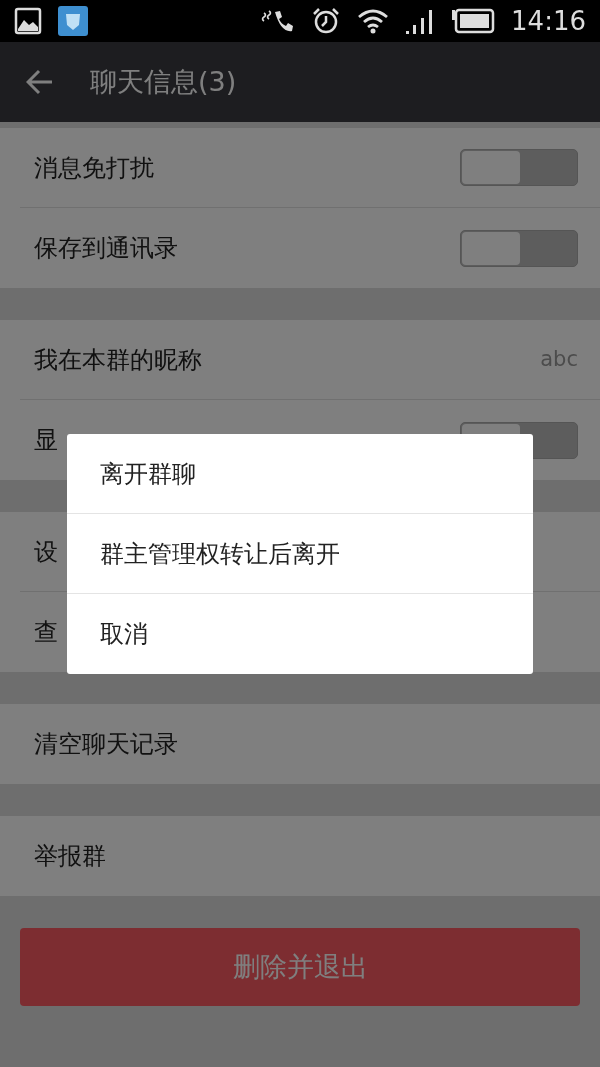 This screenshot has height=1067, width=600. What do you see at coordinates (46, 632) in the screenshot?
I see `setting-label: 查` at bounding box center [46, 632].